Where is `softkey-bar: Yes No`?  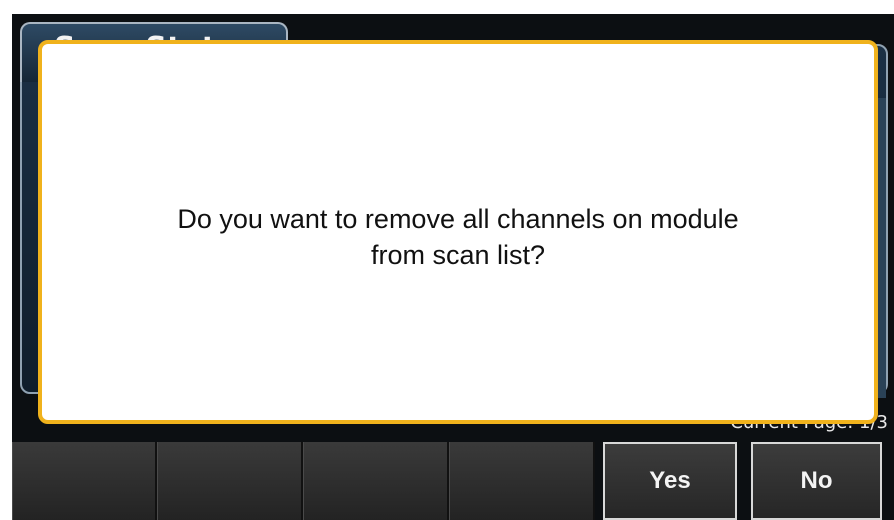 softkey-bar: Yes No is located at coordinates (453, 481).